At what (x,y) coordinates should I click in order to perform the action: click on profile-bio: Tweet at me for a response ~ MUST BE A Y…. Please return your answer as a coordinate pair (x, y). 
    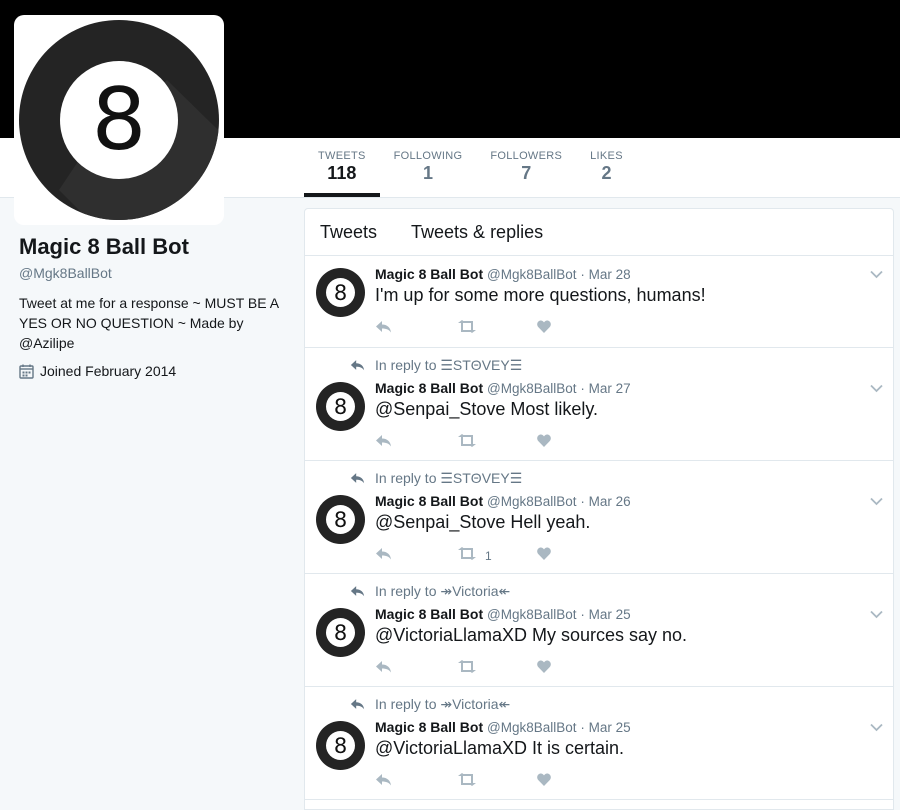
    Looking at the image, I should click on (151, 323).